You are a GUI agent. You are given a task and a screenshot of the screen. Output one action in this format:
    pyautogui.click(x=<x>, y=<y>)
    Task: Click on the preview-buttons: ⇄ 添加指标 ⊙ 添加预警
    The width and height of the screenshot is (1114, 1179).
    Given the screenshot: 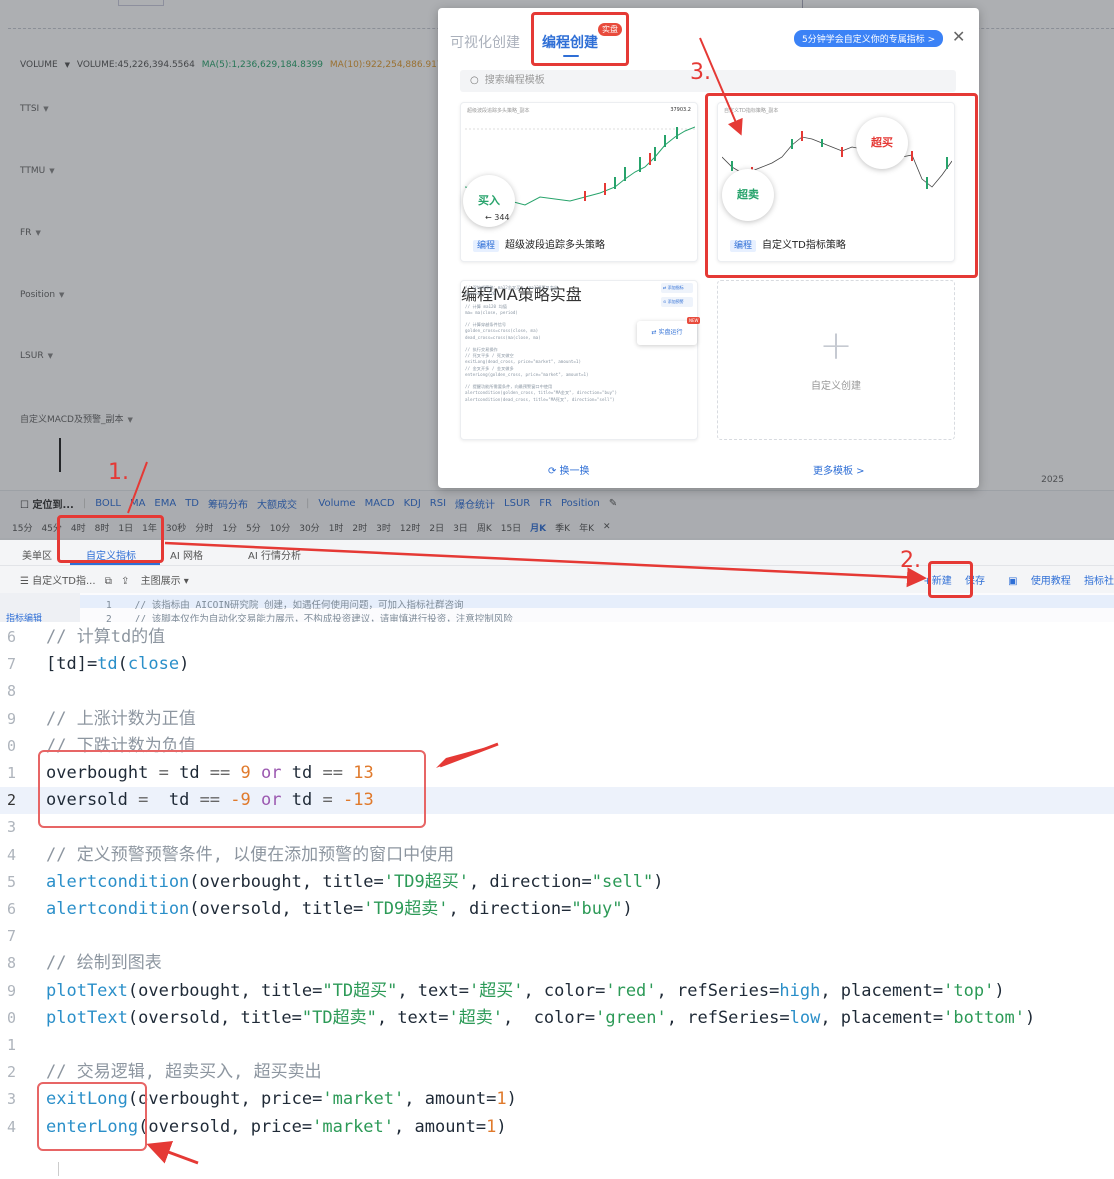 What is the action you would take?
    pyautogui.click(x=677, y=297)
    